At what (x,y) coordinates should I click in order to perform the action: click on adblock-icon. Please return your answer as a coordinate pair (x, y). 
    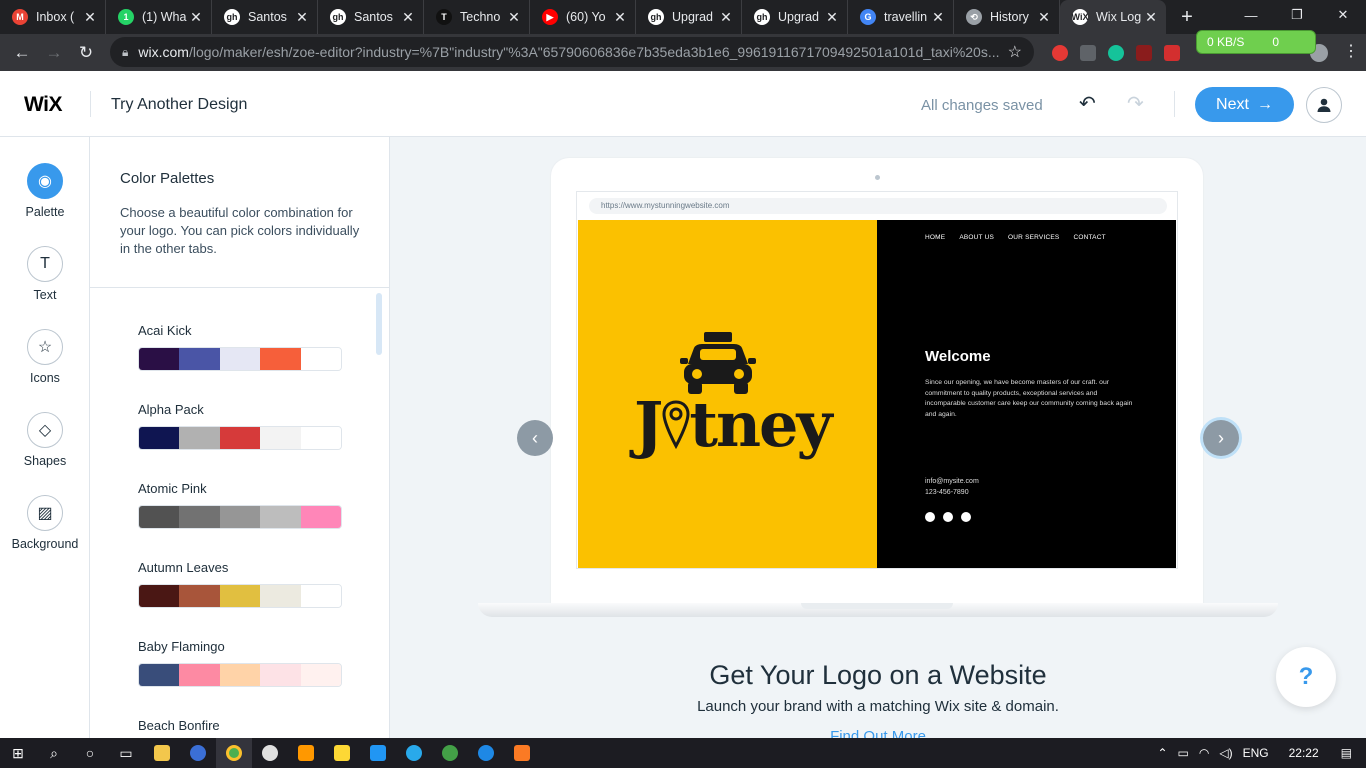
    Looking at the image, I should click on (1060, 52).